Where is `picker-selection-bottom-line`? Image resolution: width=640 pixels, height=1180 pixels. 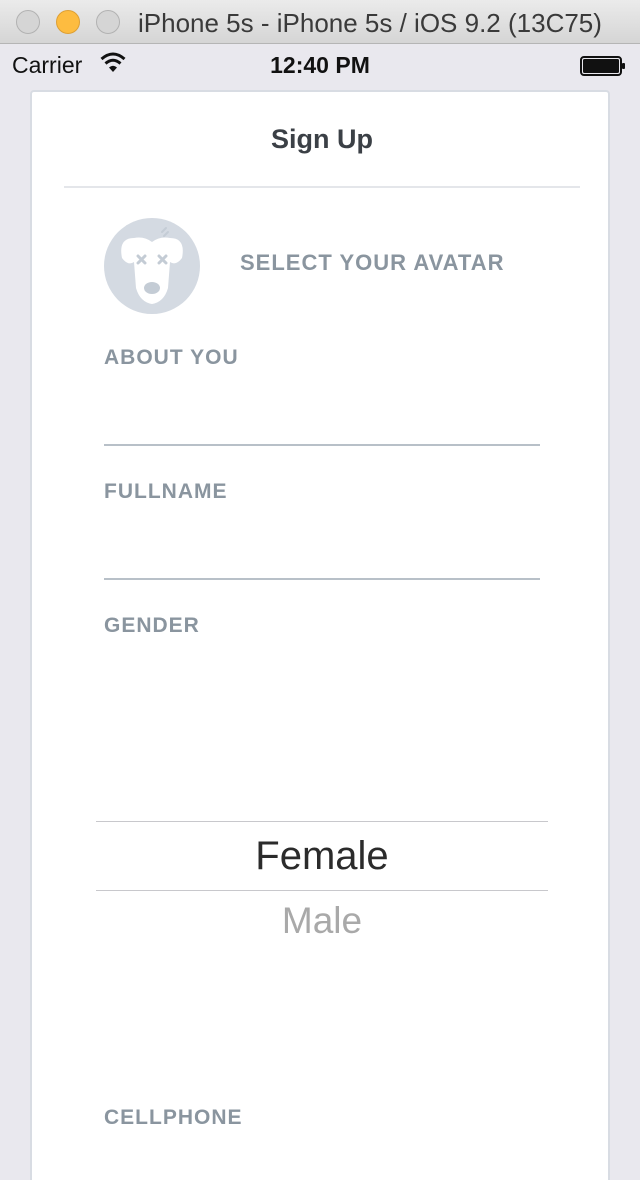 picker-selection-bottom-line is located at coordinates (322, 890).